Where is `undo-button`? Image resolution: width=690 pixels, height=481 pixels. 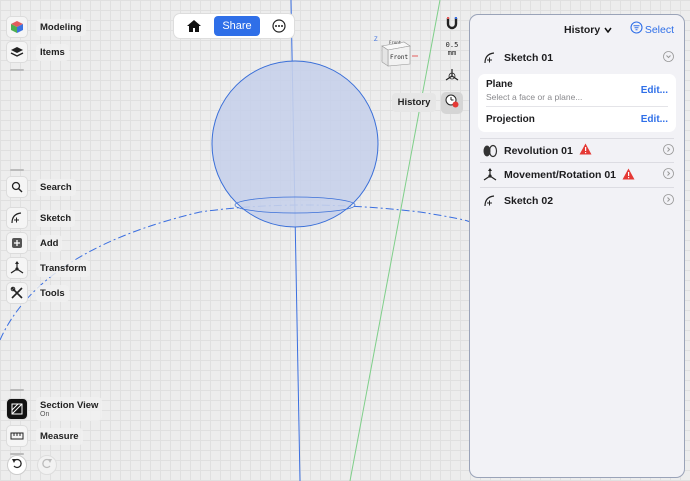
undo-button is located at coordinates (17, 465).